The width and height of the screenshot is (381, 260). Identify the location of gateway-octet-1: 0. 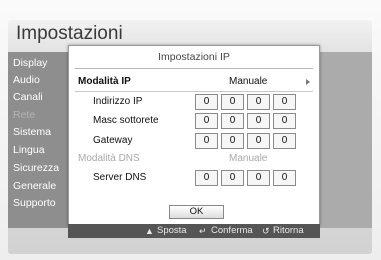
(206, 141).